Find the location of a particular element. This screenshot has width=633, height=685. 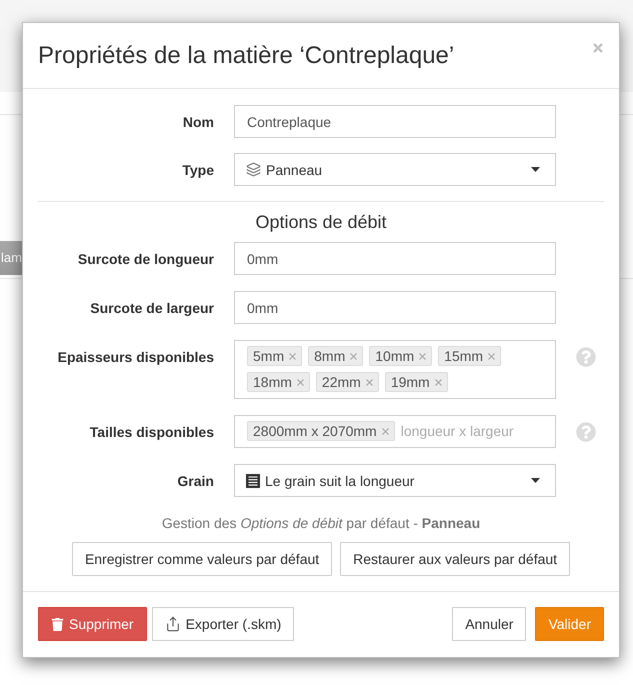

cancel-button: Annuler is located at coordinates (489, 624).